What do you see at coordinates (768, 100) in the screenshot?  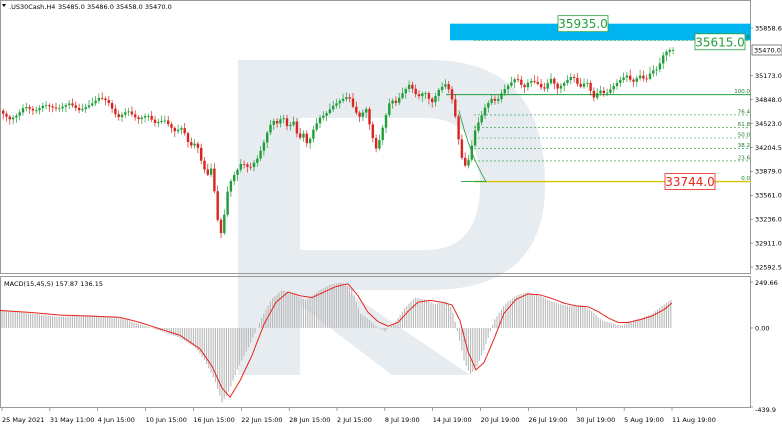 I see `price-tick-label: 34848.0` at bounding box center [768, 100].